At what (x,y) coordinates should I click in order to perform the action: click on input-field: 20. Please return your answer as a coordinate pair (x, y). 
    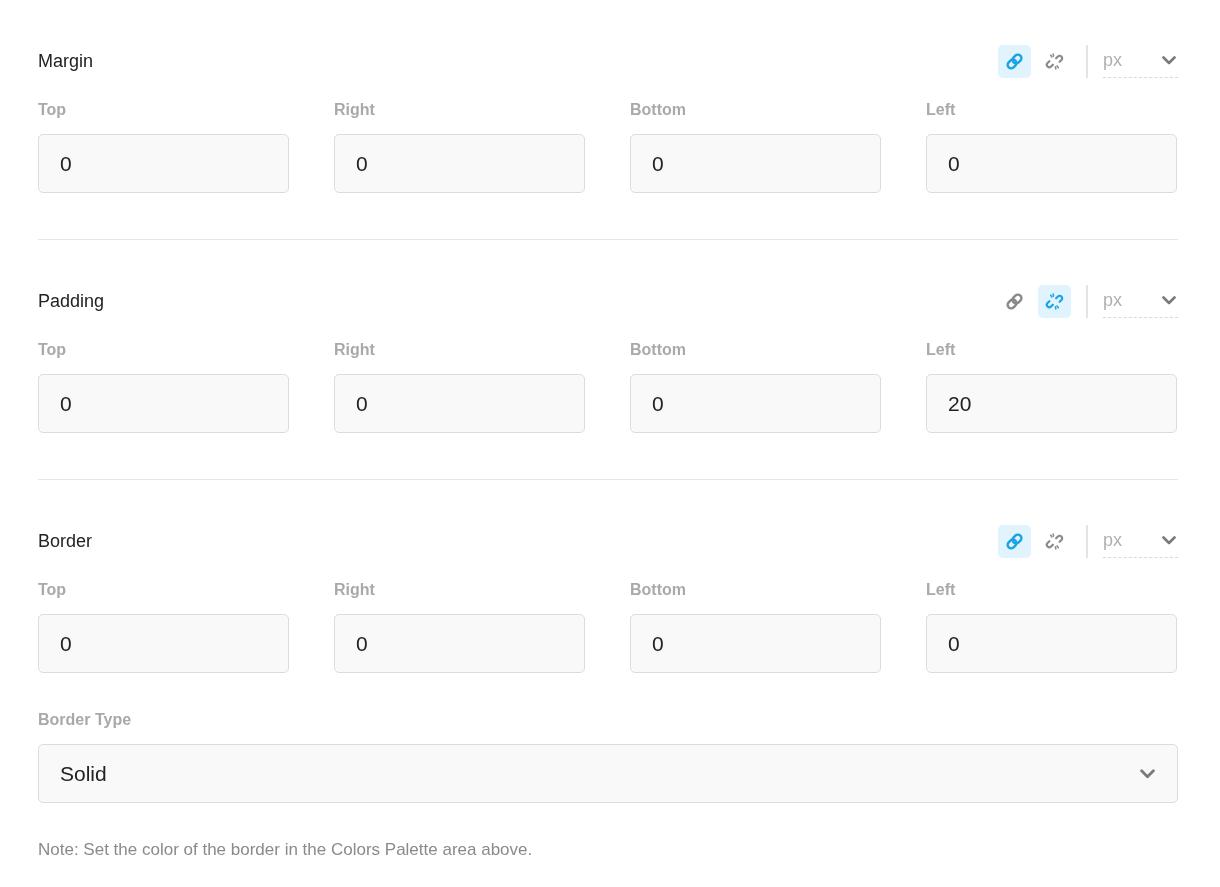
    Looking at the image, I should click on (1051, 403).